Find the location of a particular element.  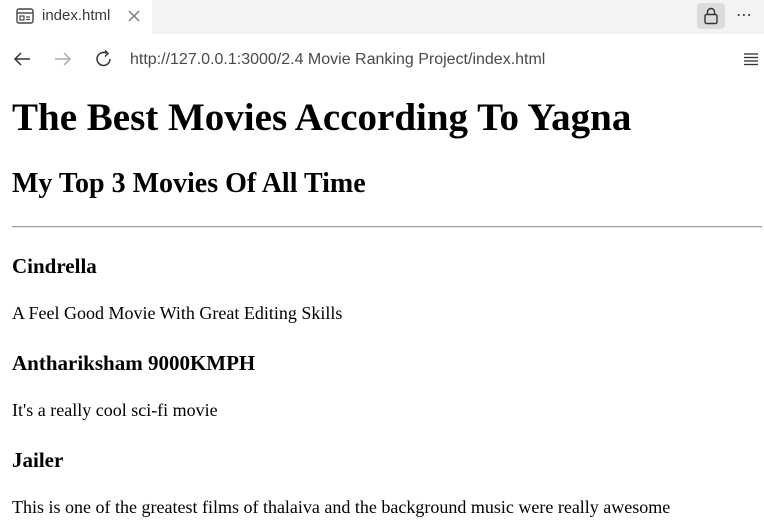

page-subtitle: My Top 3 Movies Of All Time is located at coordinates (189, 183).